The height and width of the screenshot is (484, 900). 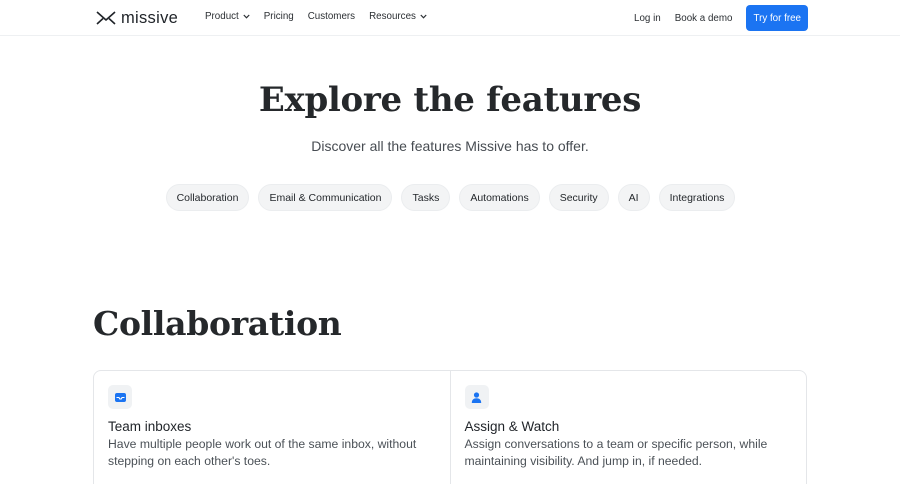 I want to click on nav-resources-label: Resources, so click(x=392, y=16).